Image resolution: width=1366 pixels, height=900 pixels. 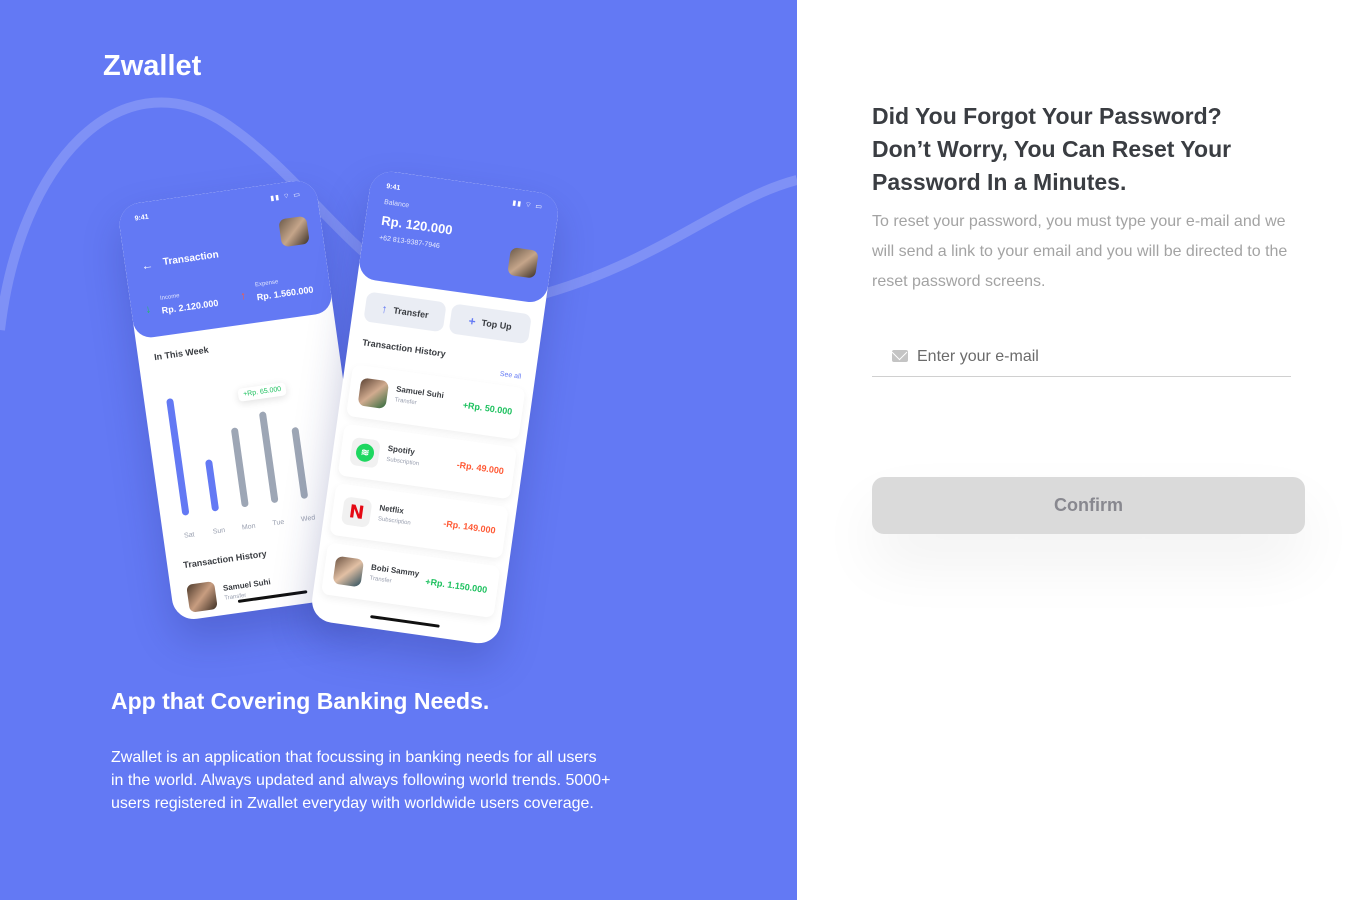 What do you see at coordinates (181, 303) in the screenshot?
I see `income-stat: ↓ Income Rp. 2.120.000` at bounding box center [181, 303].